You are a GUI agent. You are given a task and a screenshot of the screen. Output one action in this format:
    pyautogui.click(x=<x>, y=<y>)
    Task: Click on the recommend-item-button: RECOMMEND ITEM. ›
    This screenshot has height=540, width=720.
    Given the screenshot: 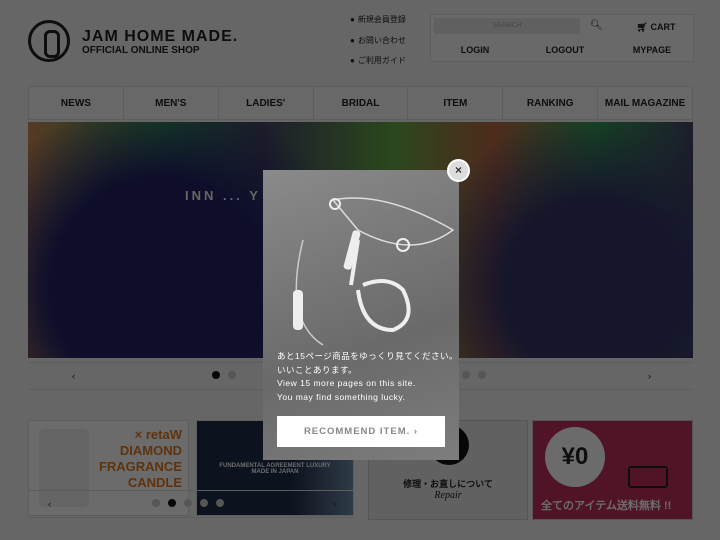 What is the action you would take?
    pyautogui.click(x=361, y=431)
    